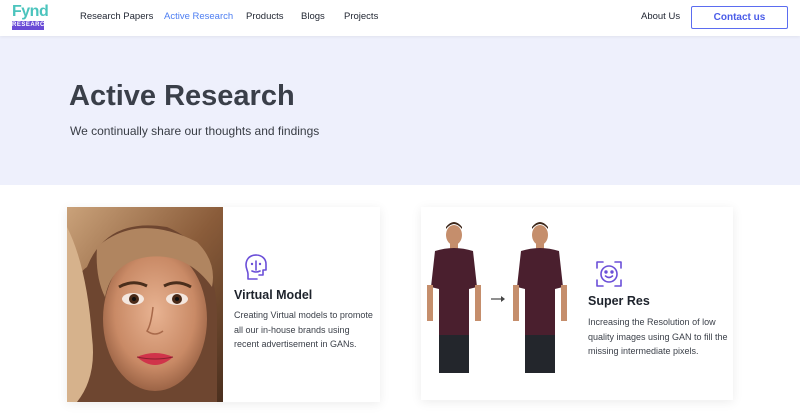 This screenshot has height=420, width=800. I want to click on super-res-comparison-image, so click(496, 303).